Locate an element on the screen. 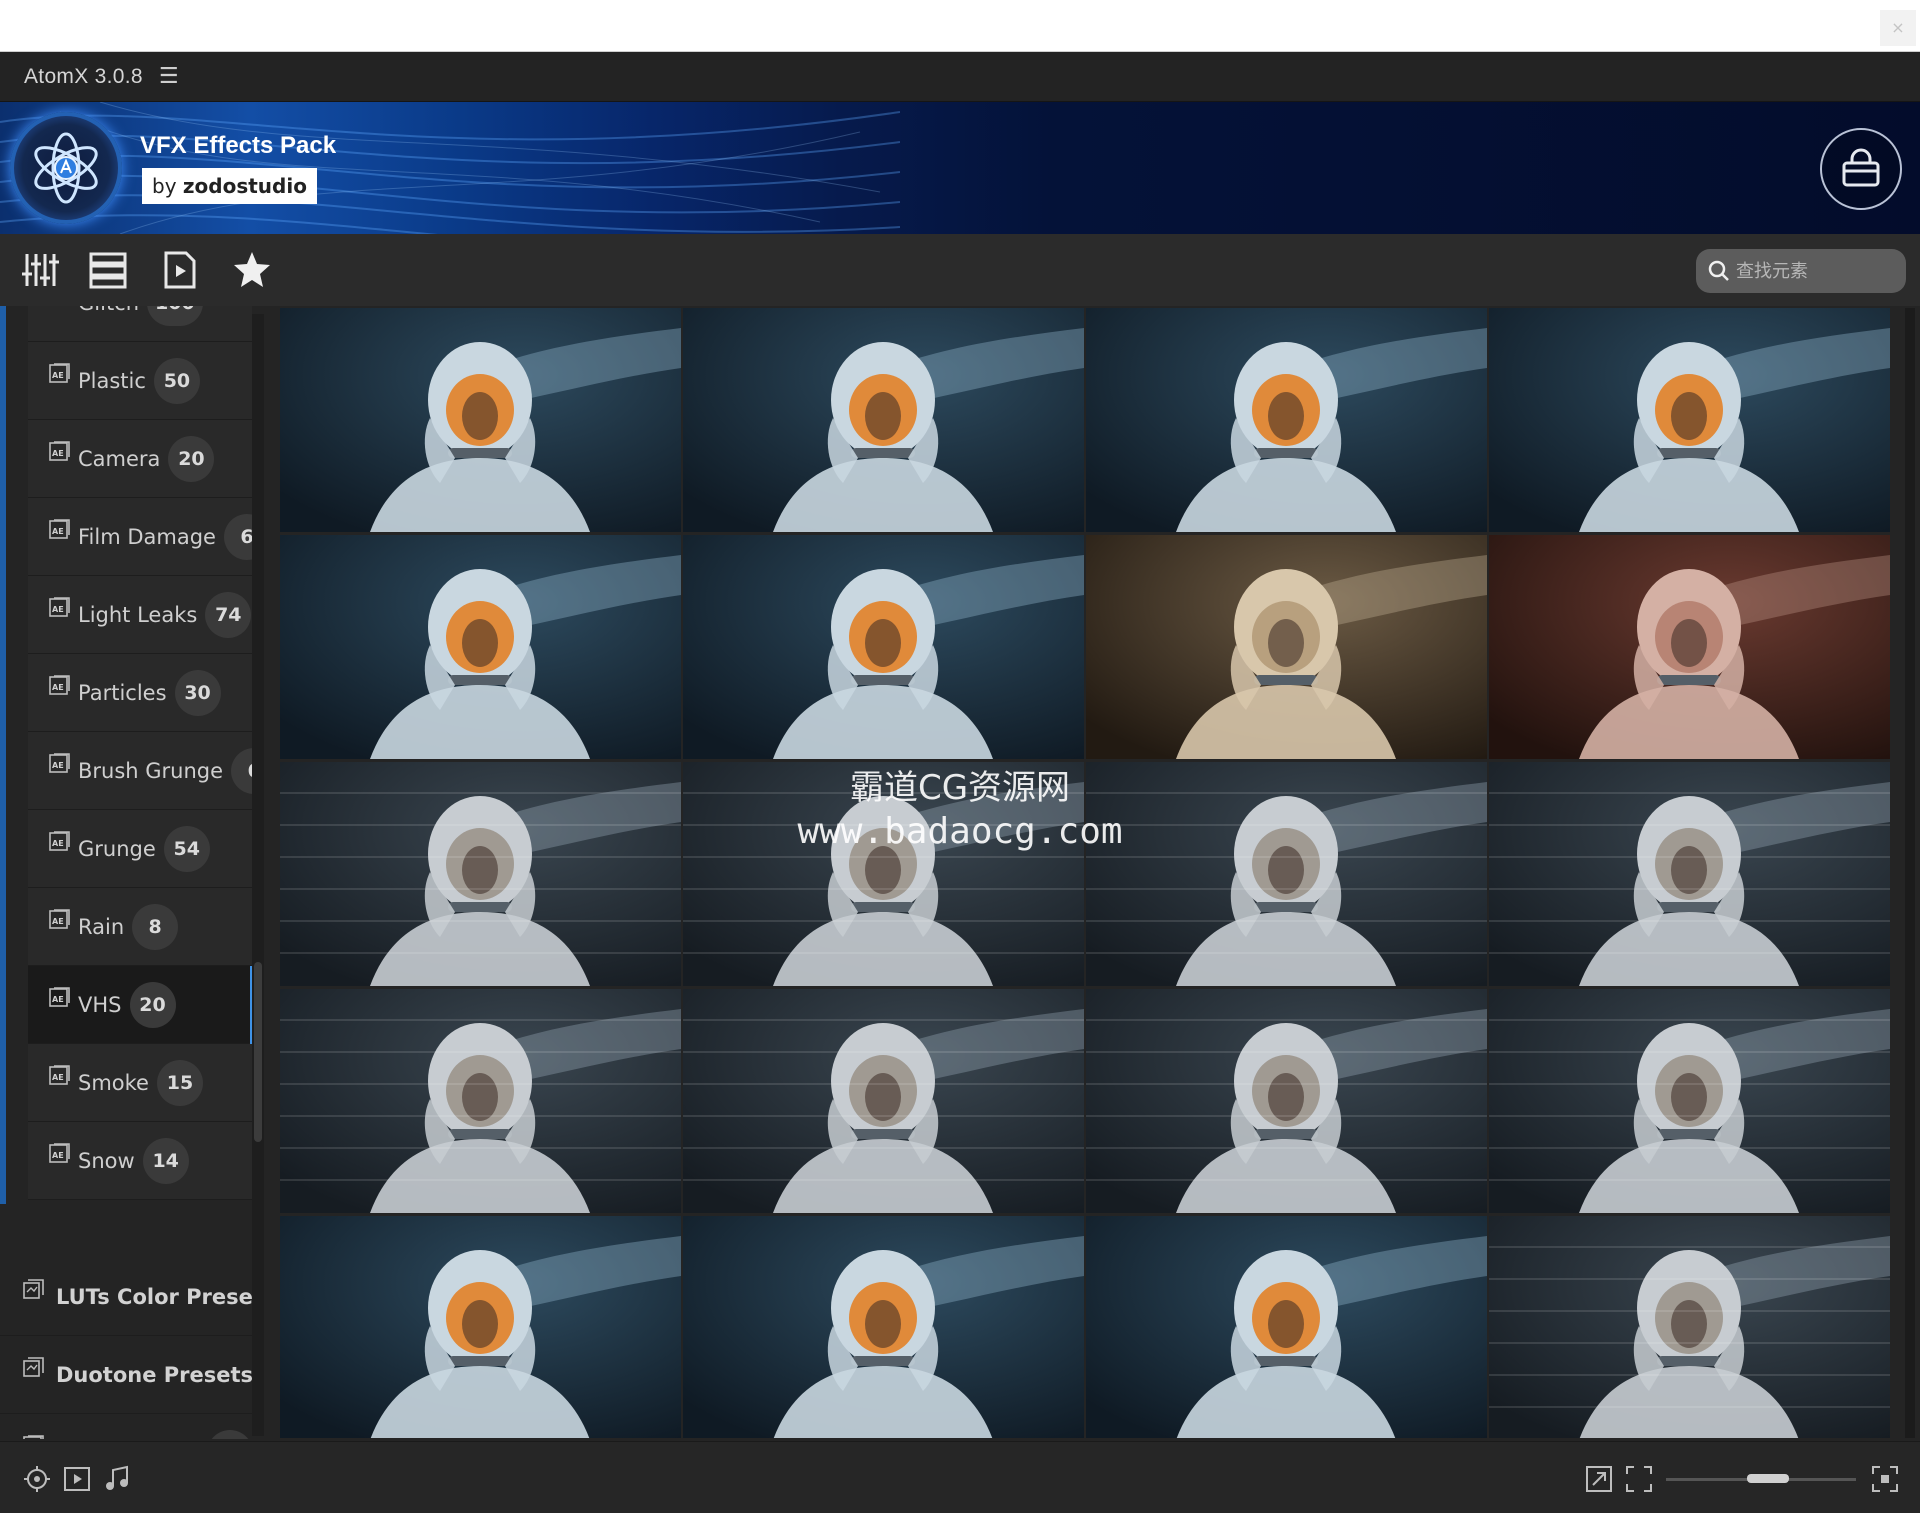 Image resolution: width=1920 pixels, height=1513 pixels. list-view-button is located at coordinates (108, 270).